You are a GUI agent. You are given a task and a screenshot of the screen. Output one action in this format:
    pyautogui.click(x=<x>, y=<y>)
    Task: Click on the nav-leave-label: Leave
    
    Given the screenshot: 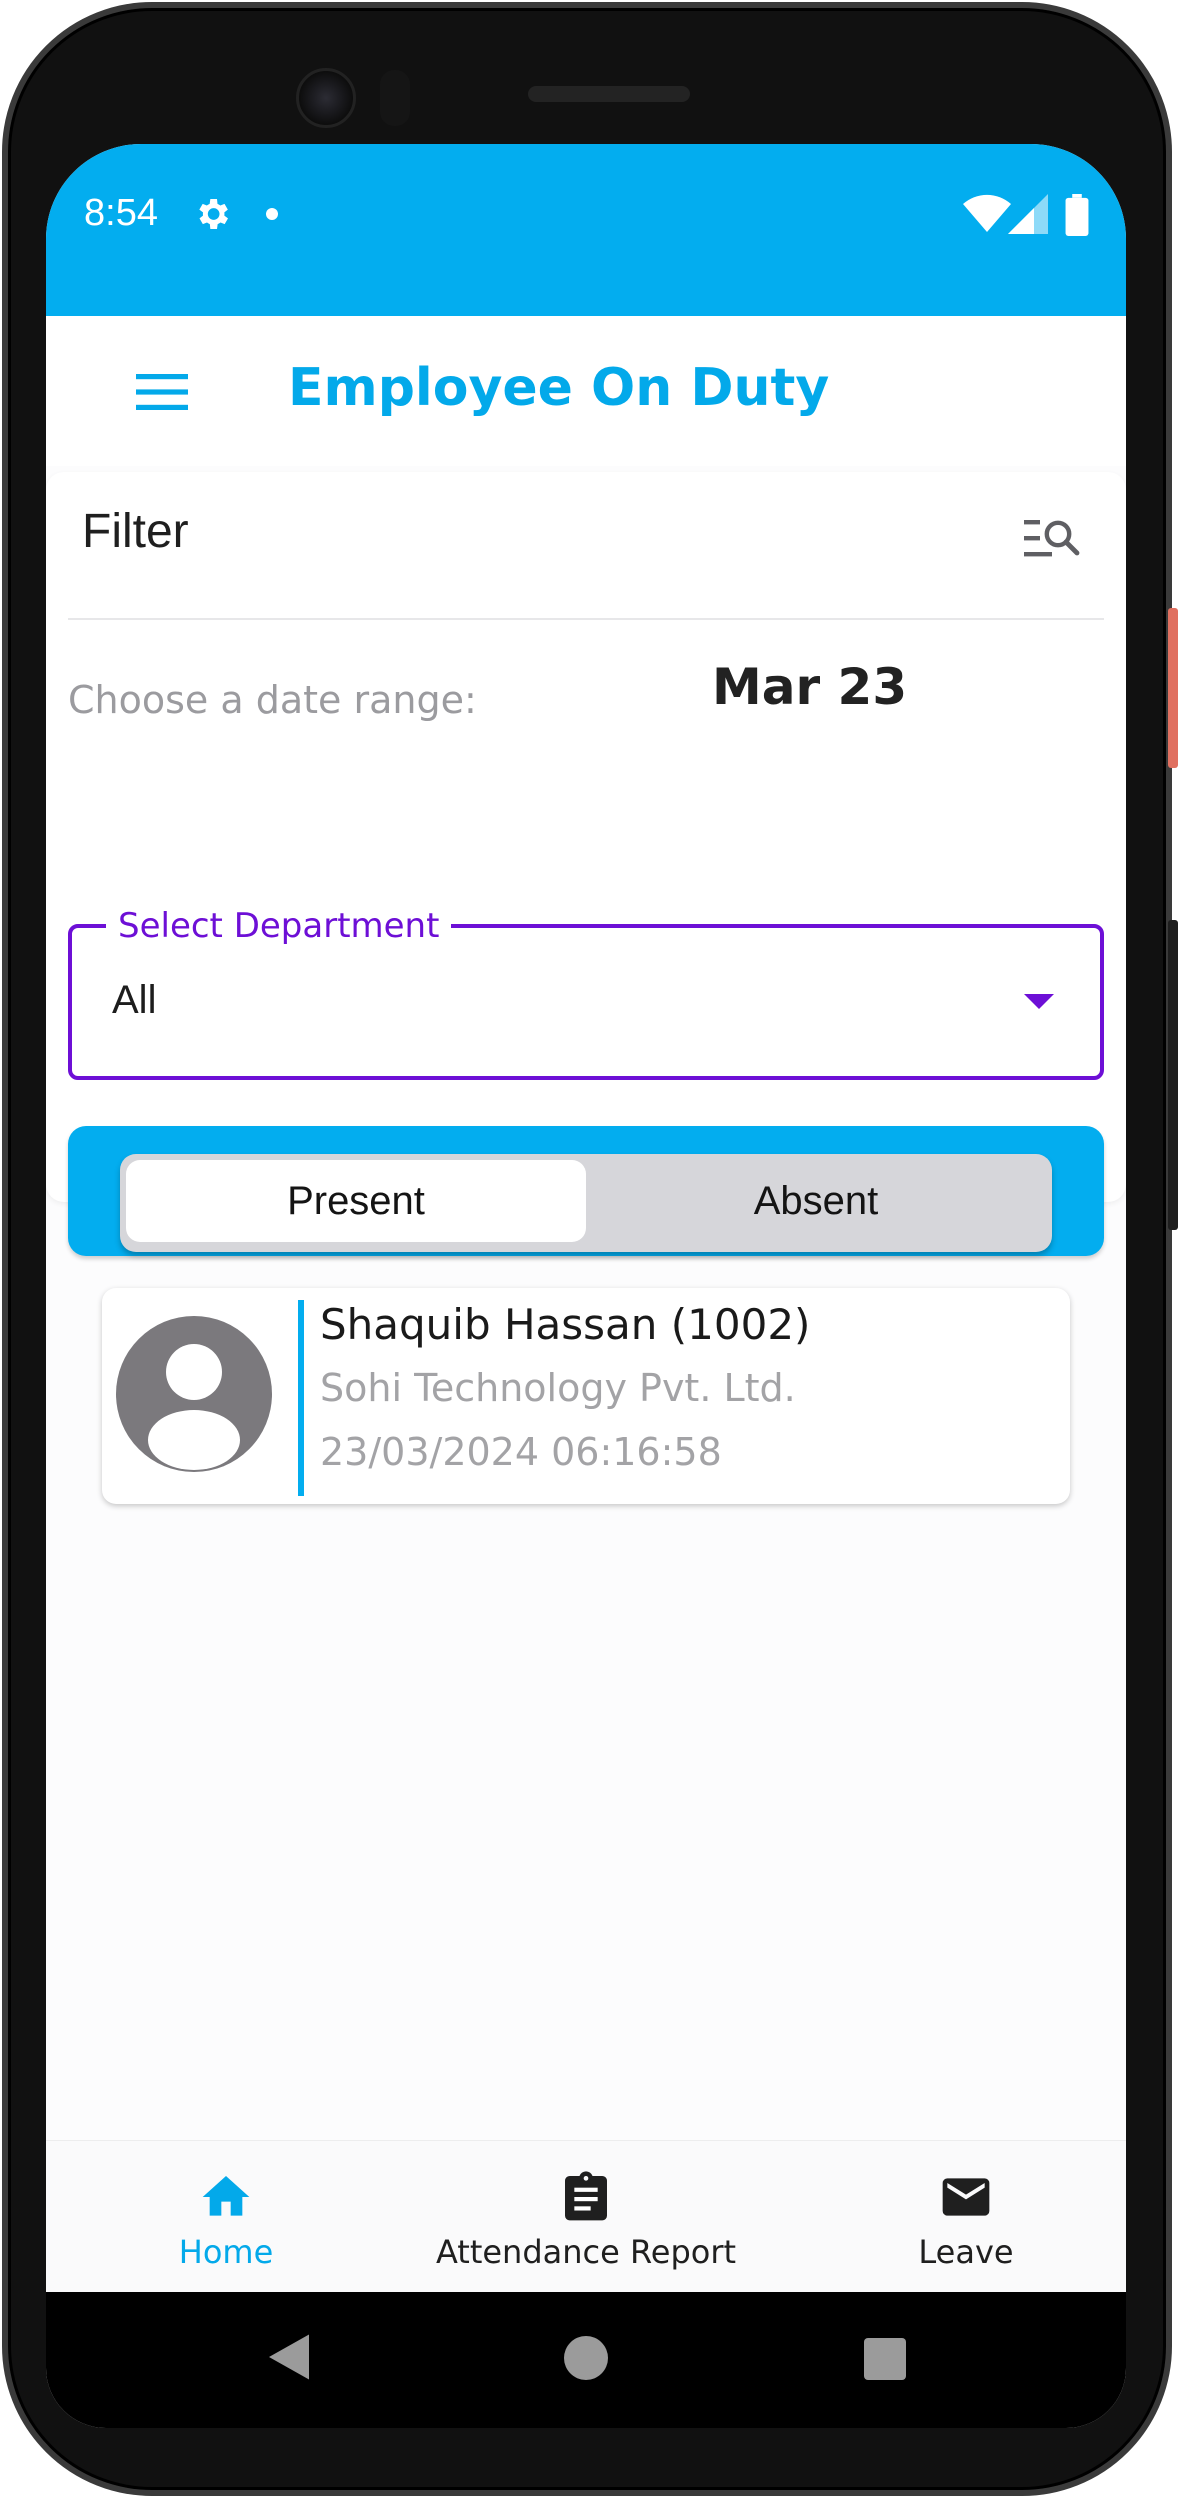 What is the action you would take?
    pyautogui.click(x=966, y=2252)
    